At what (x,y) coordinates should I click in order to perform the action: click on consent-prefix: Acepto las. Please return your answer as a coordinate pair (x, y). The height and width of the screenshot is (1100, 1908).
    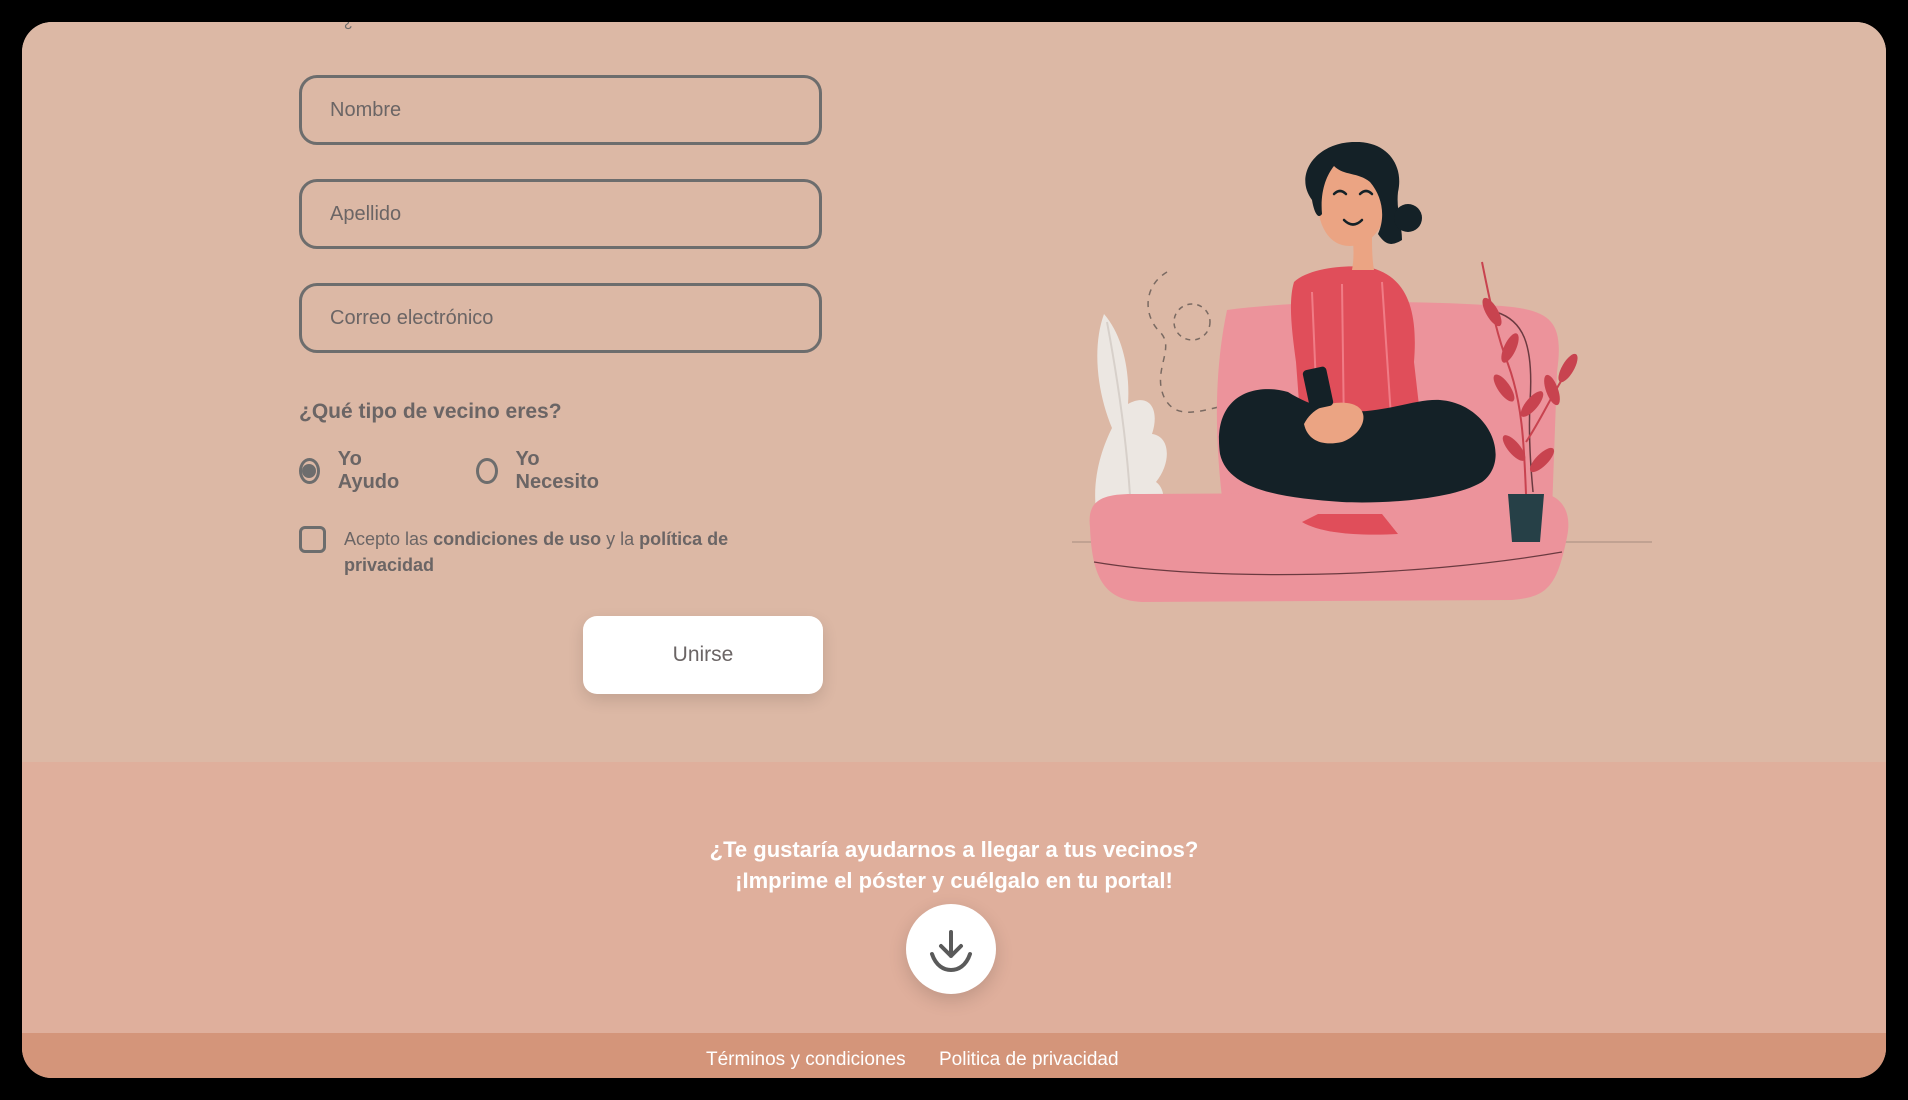
    Looking at the image, I should click on (386, 539).